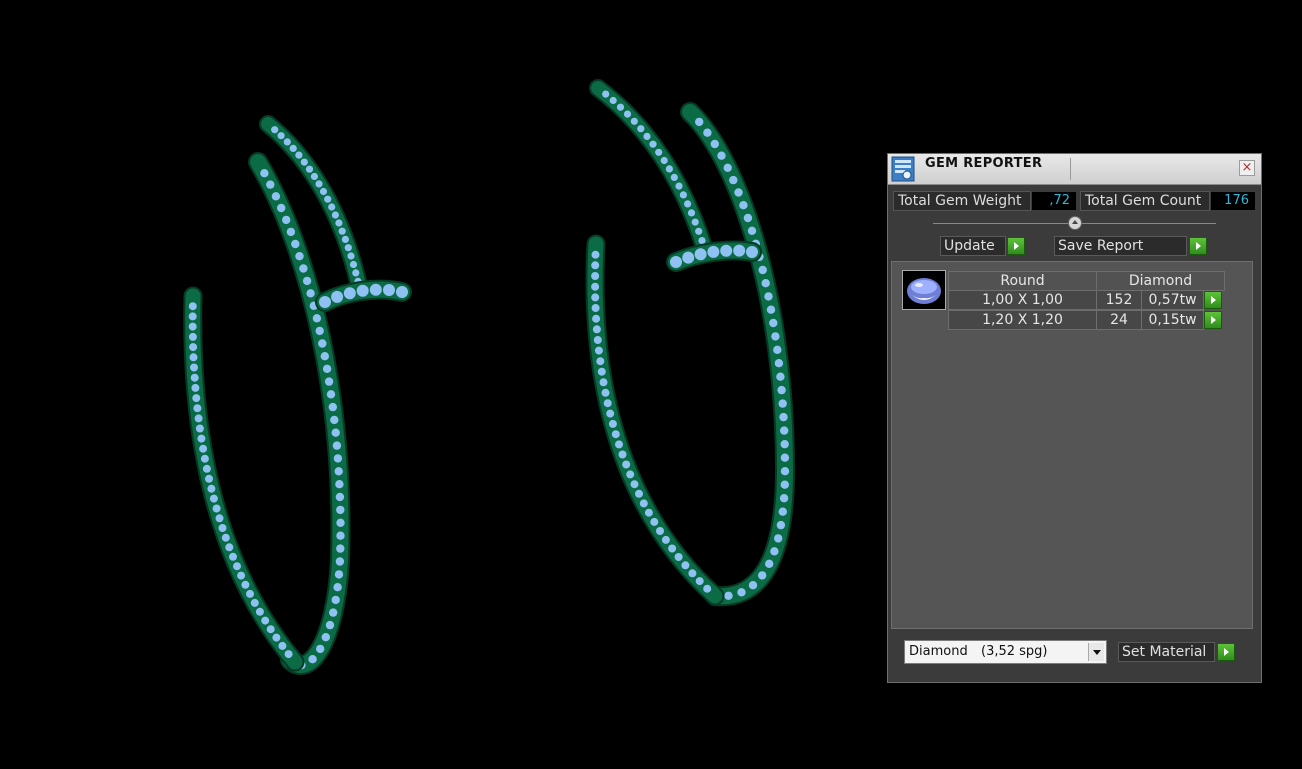  What do you see at coordinates (1016, 246) in the screenshot?
I see `update-go-icon` at bounding box center [1016, 246].